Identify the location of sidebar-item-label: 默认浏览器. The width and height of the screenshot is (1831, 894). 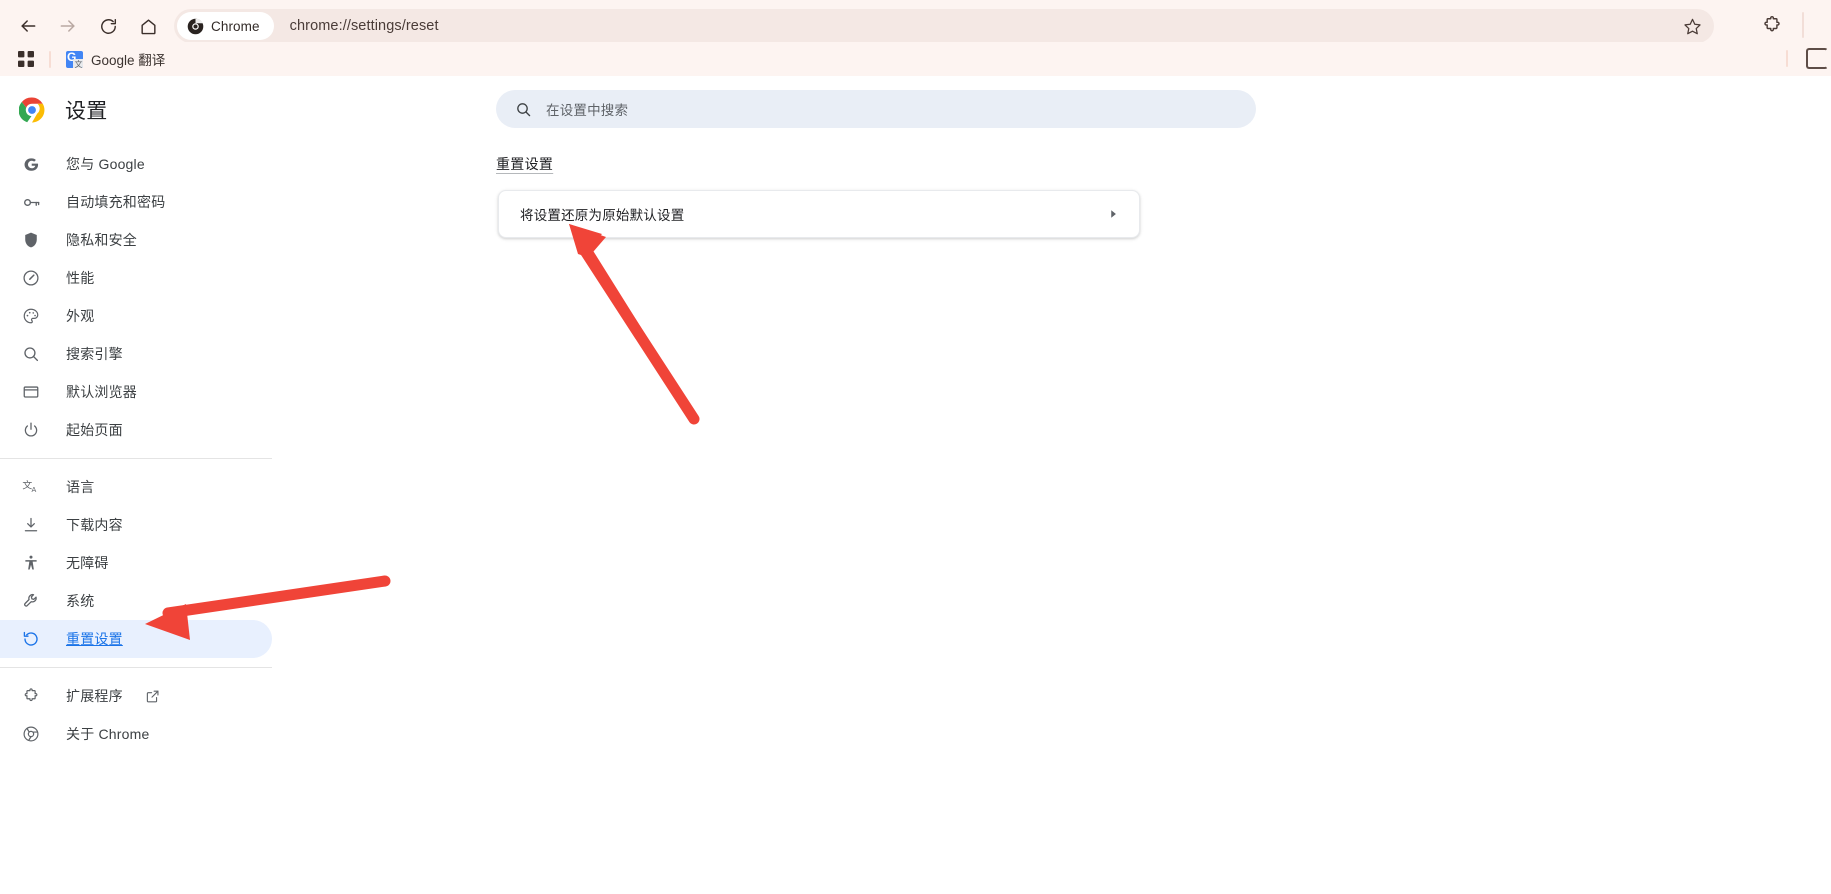
(101, 392).